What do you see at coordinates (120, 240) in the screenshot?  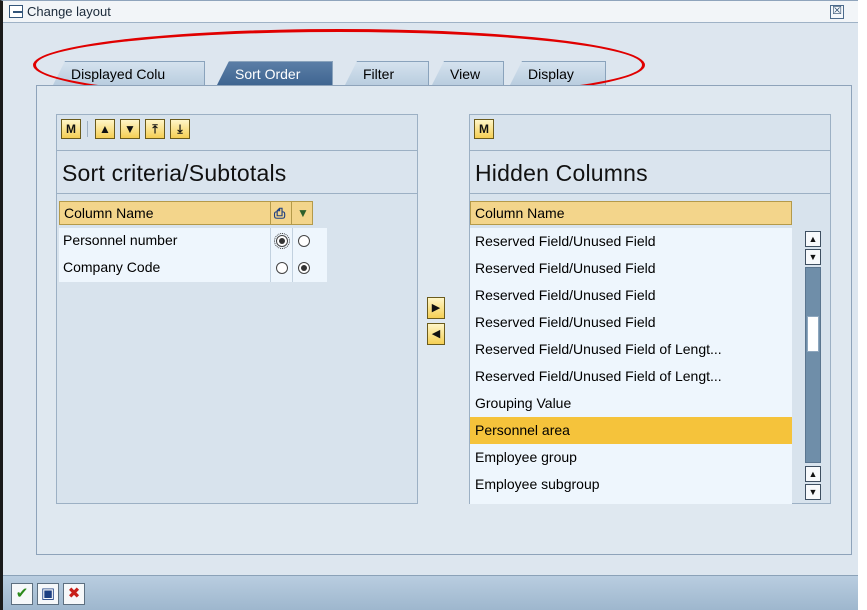 I see `sort-row-name: Personnel number` at bounding box center [120, 240].